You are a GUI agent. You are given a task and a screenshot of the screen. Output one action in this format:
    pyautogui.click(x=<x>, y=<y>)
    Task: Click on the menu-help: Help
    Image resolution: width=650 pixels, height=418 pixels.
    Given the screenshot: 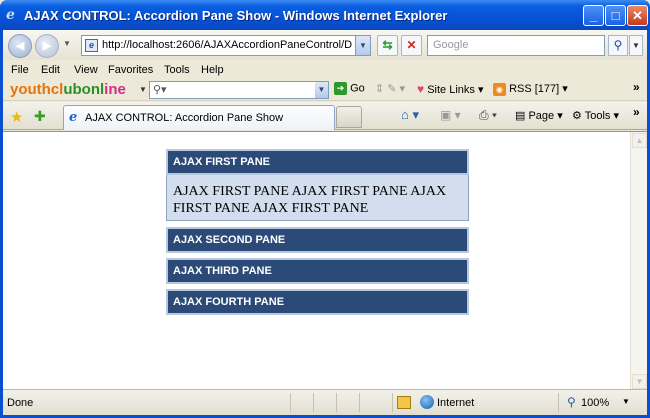 What is the action you would take?
    pyautogui.click(x=212, y=70)
    